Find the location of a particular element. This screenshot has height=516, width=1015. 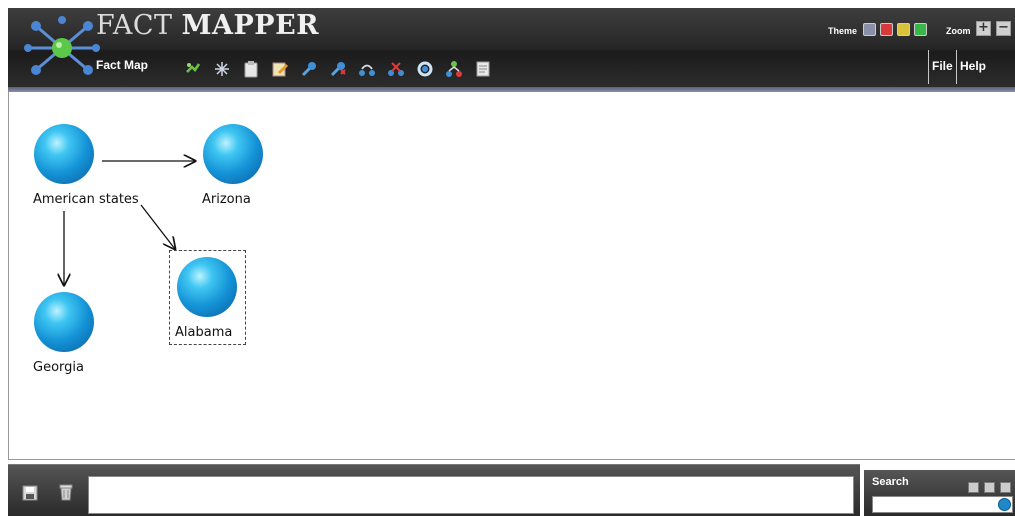

toolbar is located at coordinates (338, 69).